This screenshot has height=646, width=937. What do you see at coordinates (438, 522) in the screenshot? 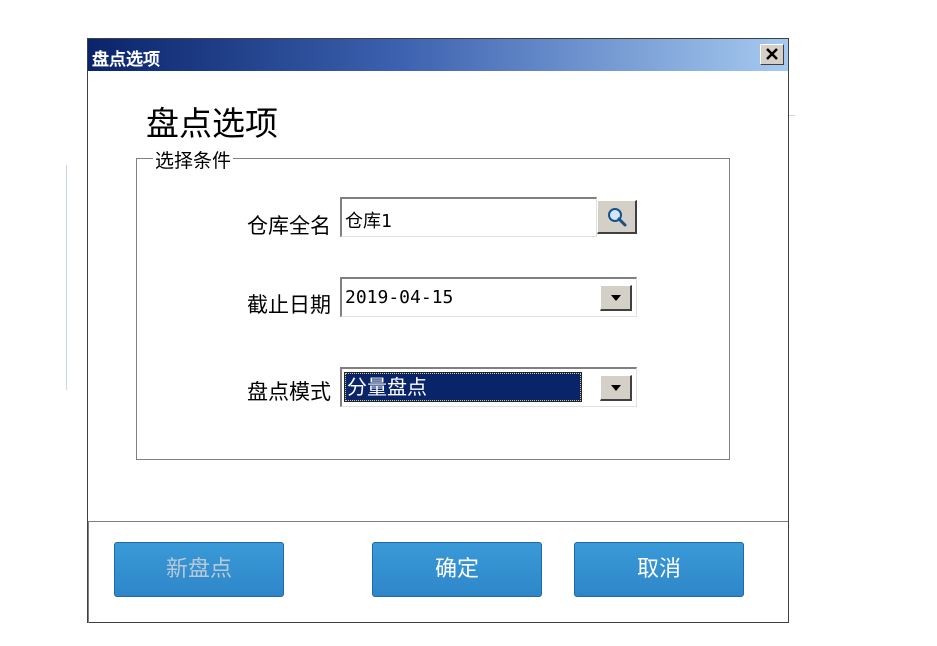
I see `footer-separator` at bounding box center [438, 522].